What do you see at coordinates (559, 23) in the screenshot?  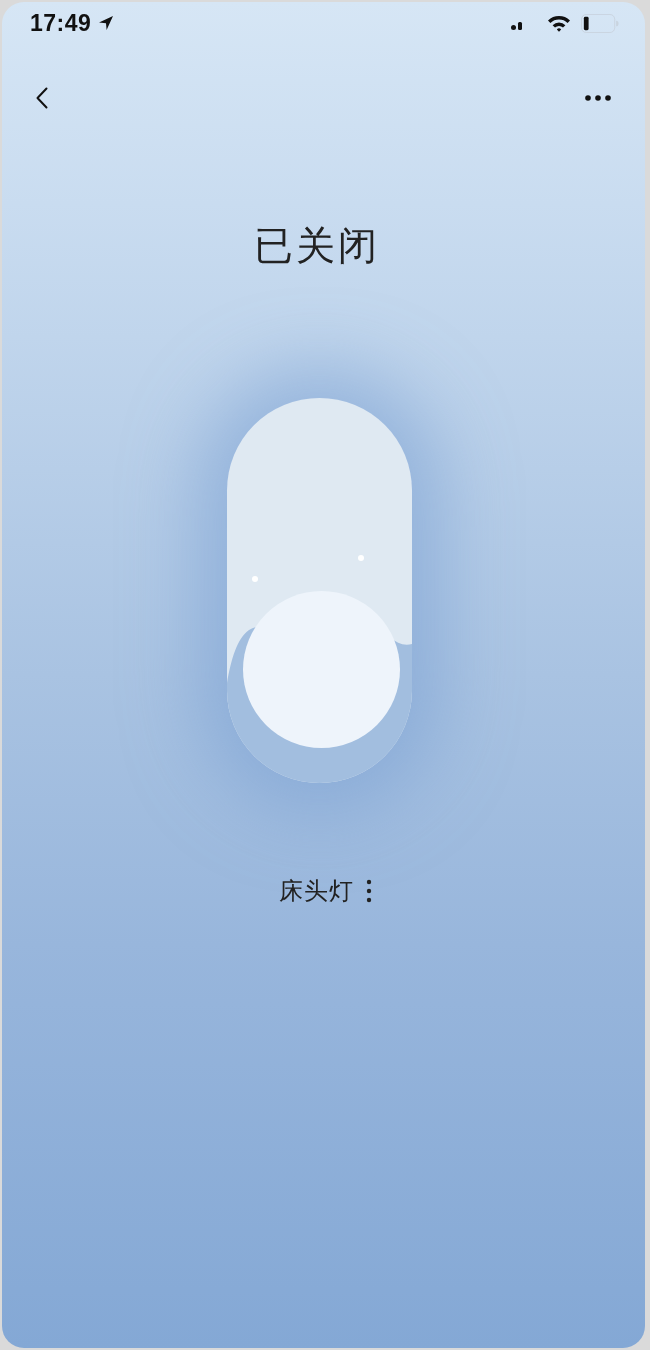 I see `wifi-icon` at bounding box center [559, 23].